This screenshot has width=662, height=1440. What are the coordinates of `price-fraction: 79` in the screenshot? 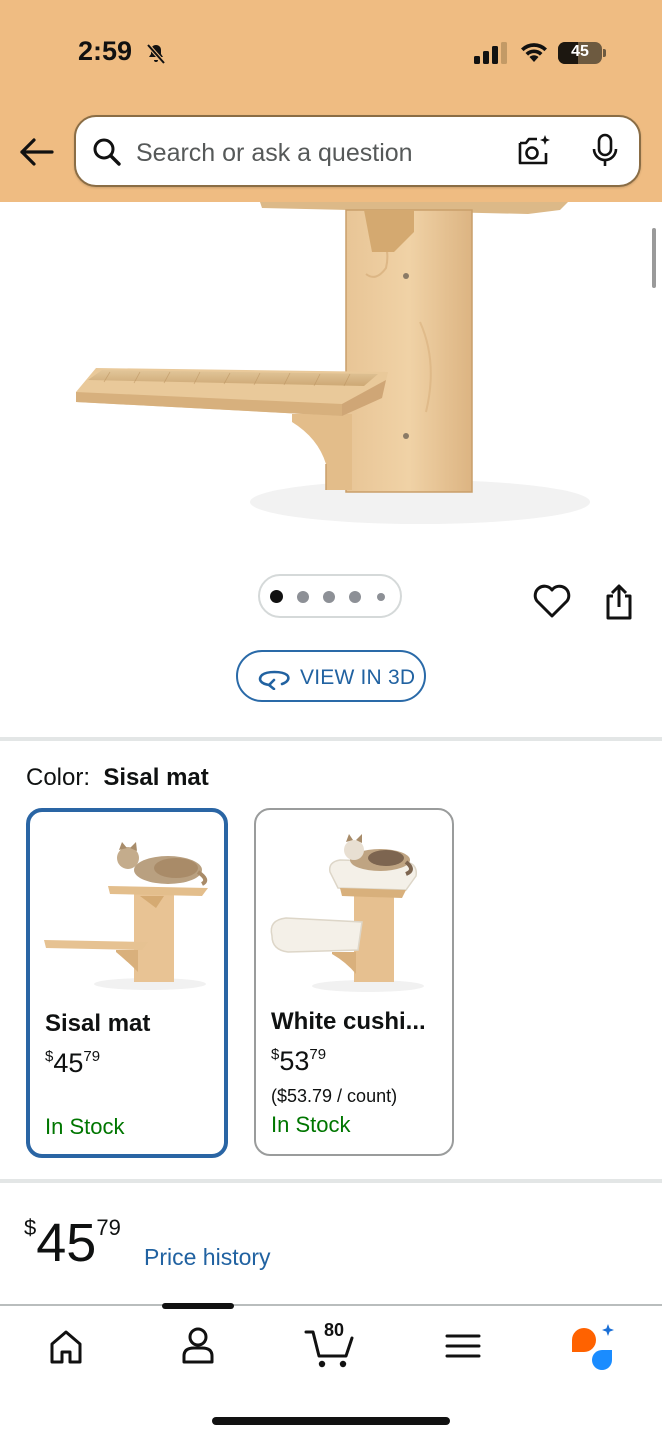 It's located at (108, 1227).